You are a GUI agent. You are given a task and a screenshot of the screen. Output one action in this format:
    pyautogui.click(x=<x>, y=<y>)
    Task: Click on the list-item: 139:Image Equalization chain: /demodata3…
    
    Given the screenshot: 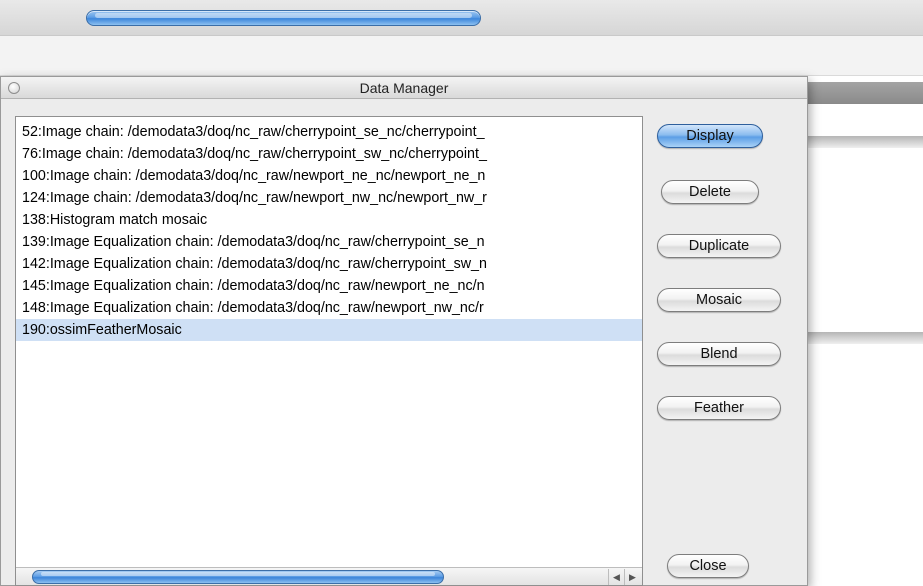 What is the action you would take?
    pyautogui.click(x=329, y=242)
    